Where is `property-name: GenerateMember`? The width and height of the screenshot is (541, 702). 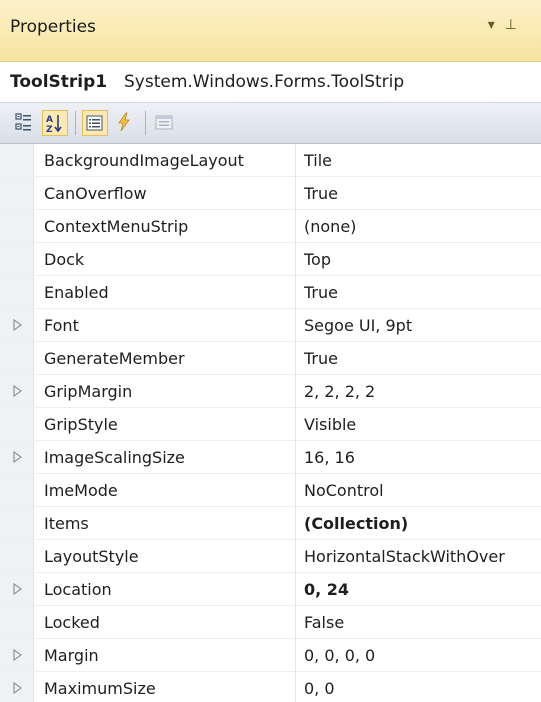 property-name: GenerateMember is located at coordinates (114, 358).